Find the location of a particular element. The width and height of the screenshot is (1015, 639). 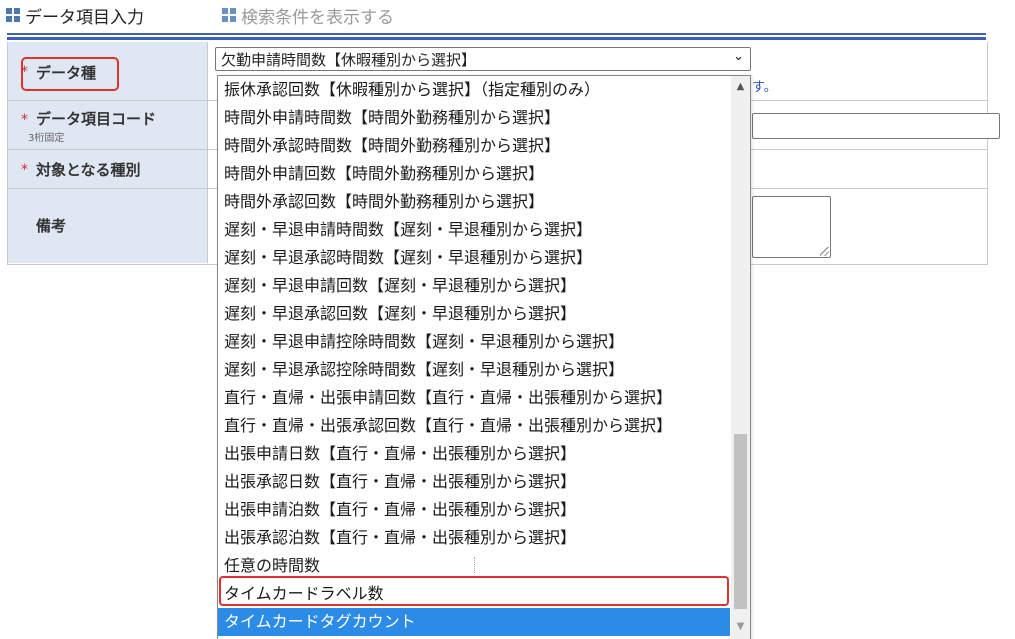

chevron-down-icon: ⌄ is located at coordinates (738, 56).